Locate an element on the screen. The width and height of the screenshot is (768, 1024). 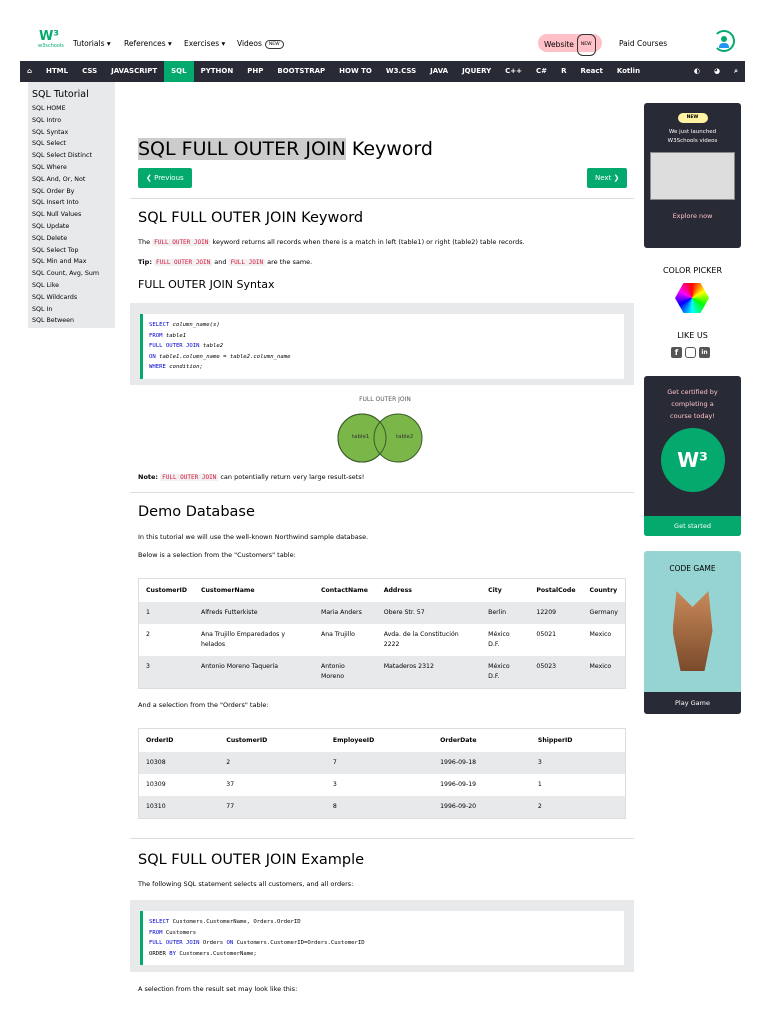
sidebar-item: SQL Select is located at coordinates (71, 144).